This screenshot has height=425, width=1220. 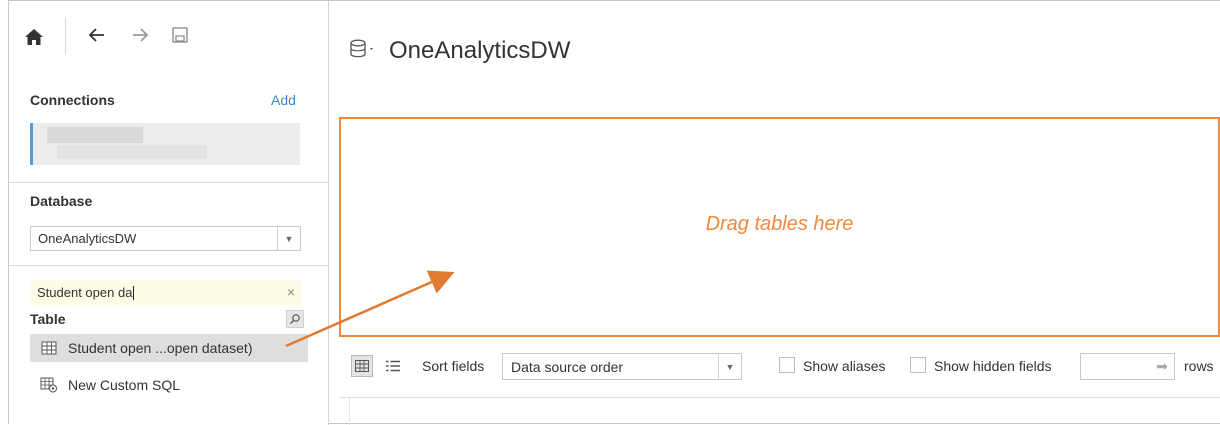 I want to click on connection-item, so click(x=165, y=144).